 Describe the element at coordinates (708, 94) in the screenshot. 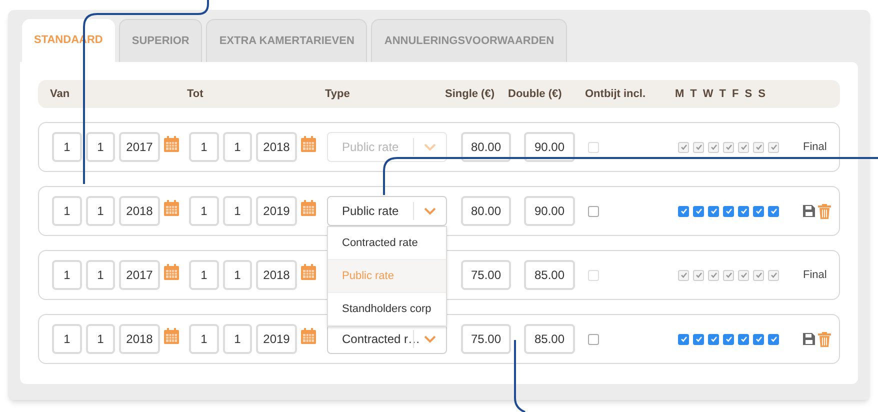

I see `column-header: W` at that location.